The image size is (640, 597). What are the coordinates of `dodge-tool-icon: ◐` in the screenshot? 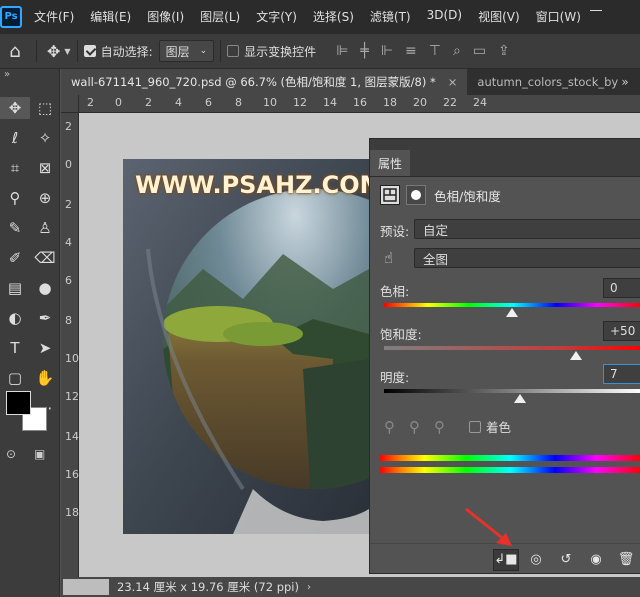 It's located at (15, 318).